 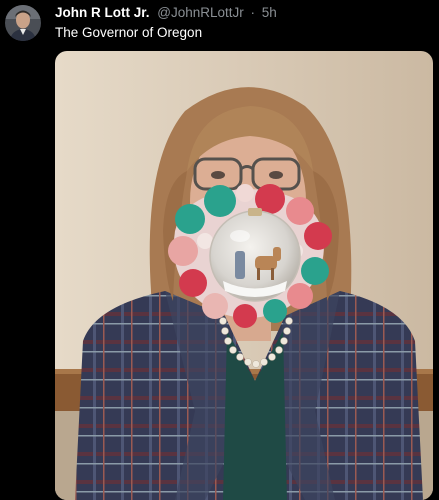 What do you see at coordinates (129, 32) in the screenshot?
I see `tweet-text: The Governor of Oregon` at bounding box center [129, 32].